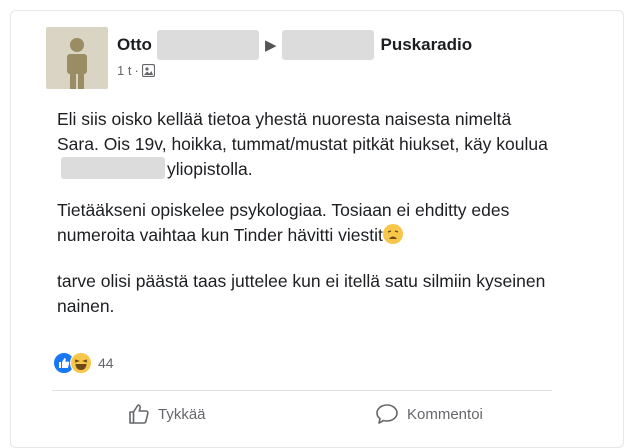 The image size is (632, 448). I want to click on post-header: Otto ▶ Puskaradio, so click(294, 45).